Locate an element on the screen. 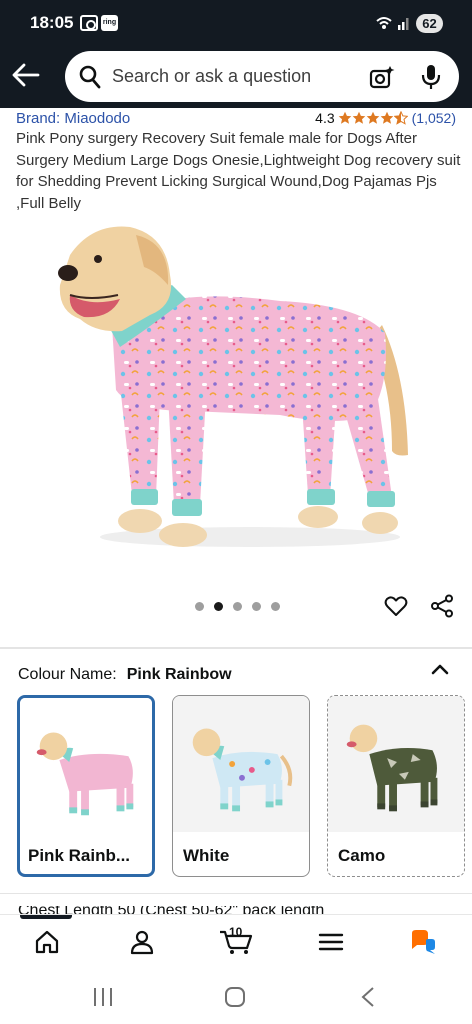  home-icon is located at coordinates (47, 942).